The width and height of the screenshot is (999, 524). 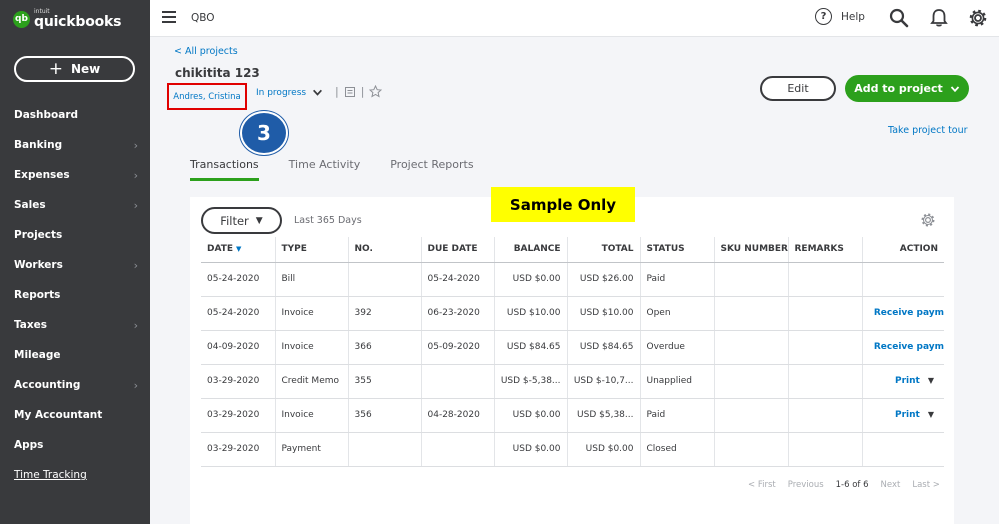 What do you see at coordinates (457, 449) in the screenshot?
I see `cell-due` at bounding box center [457, 449].